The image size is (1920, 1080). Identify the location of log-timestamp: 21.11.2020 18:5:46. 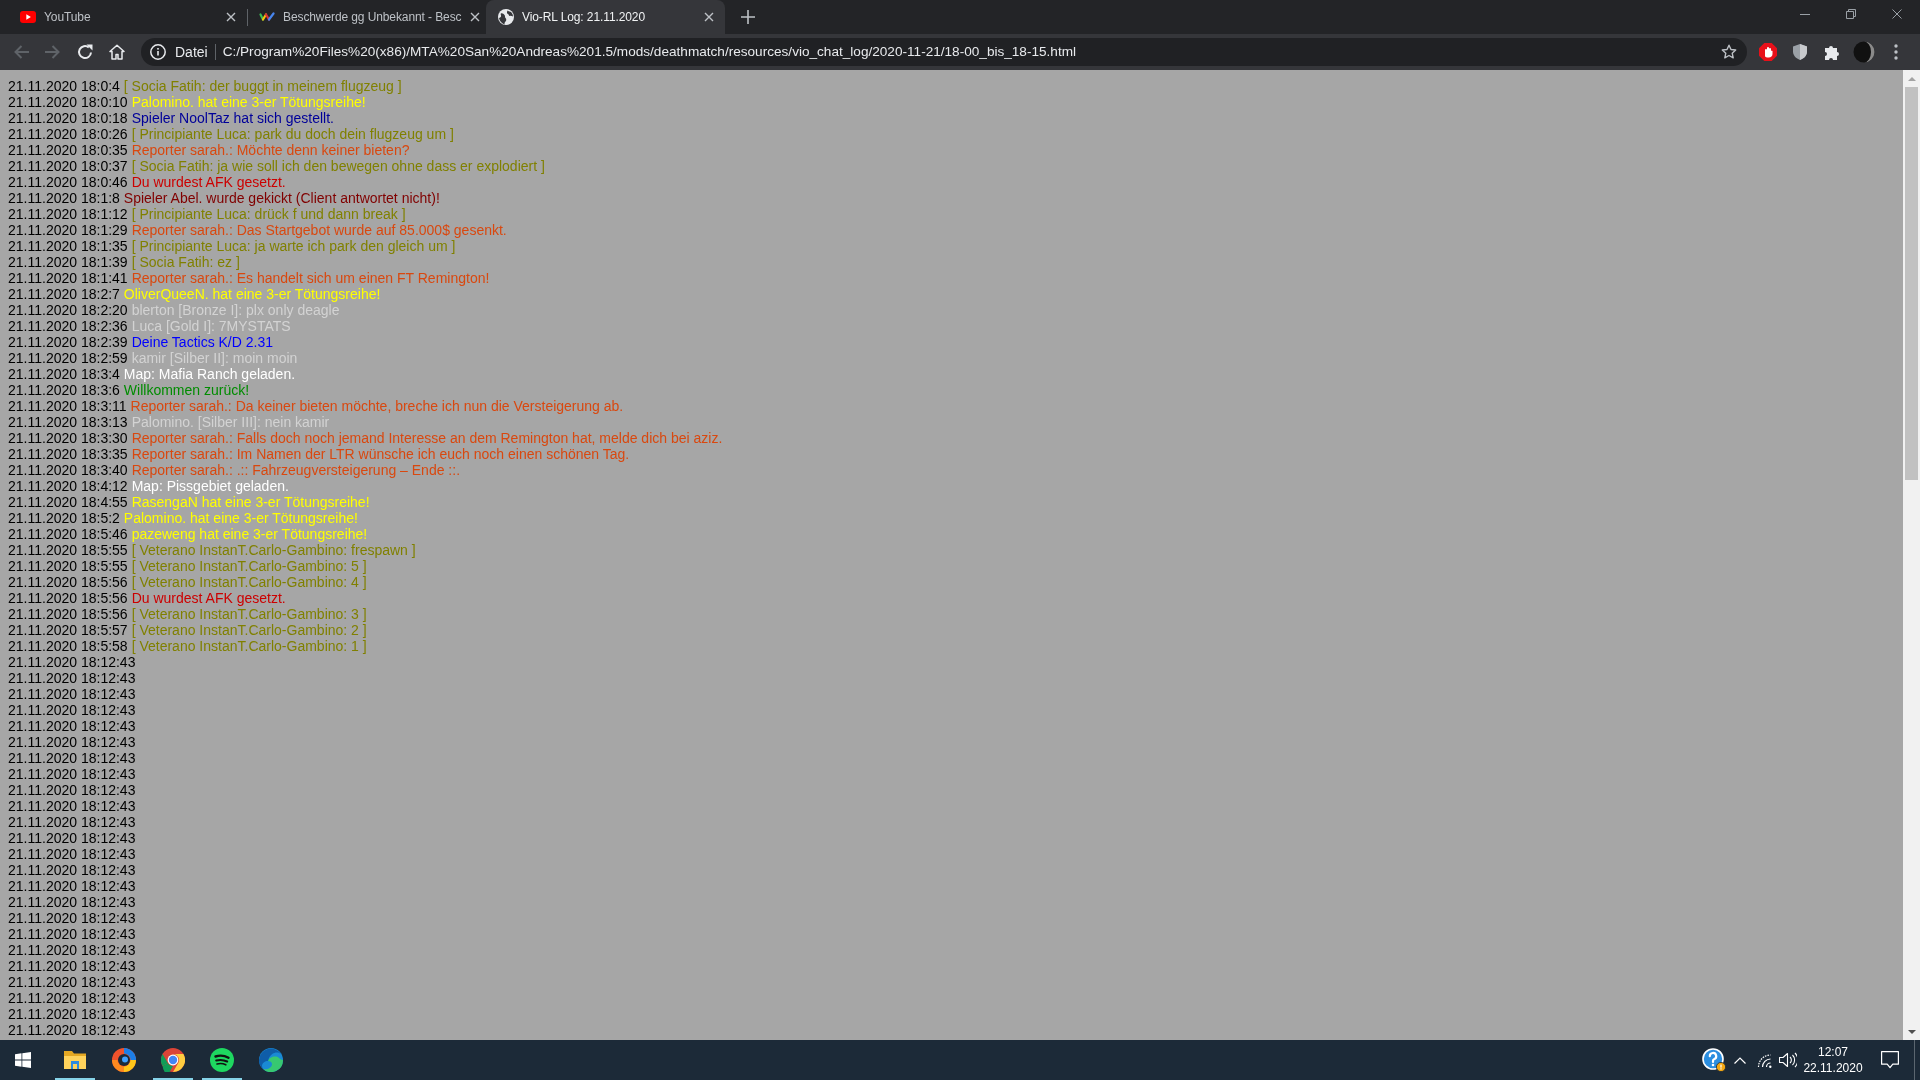
(68, 534).